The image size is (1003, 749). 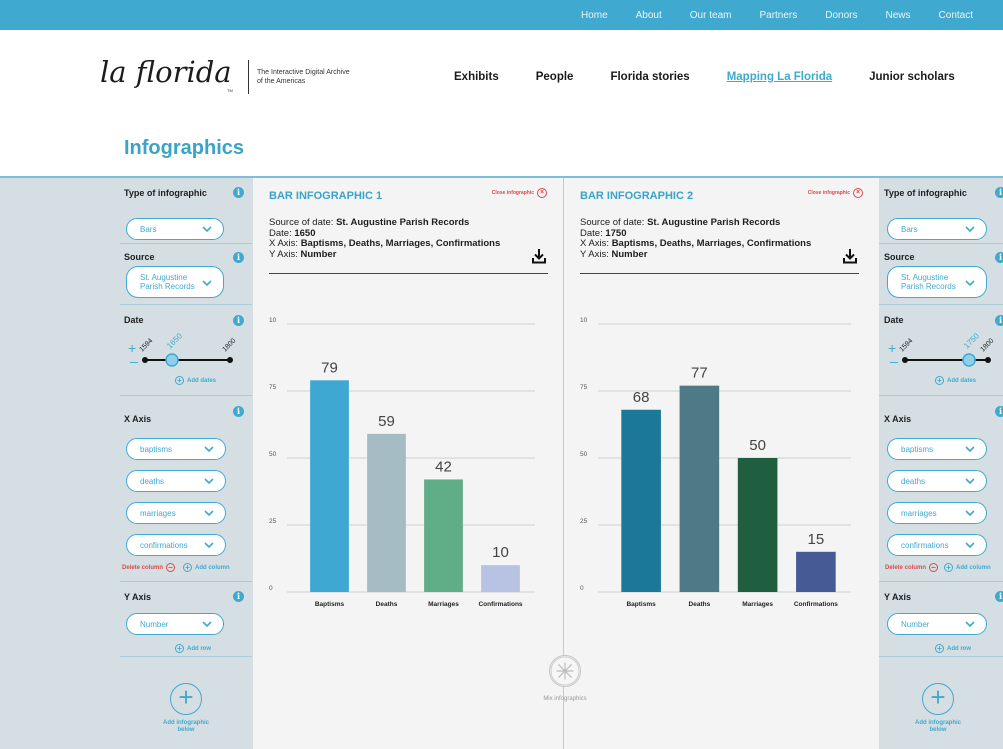 What do you see at coordinates (898, 15) in the screenshot?
I see `topnav-news: News` at bounding box center [898, 15].